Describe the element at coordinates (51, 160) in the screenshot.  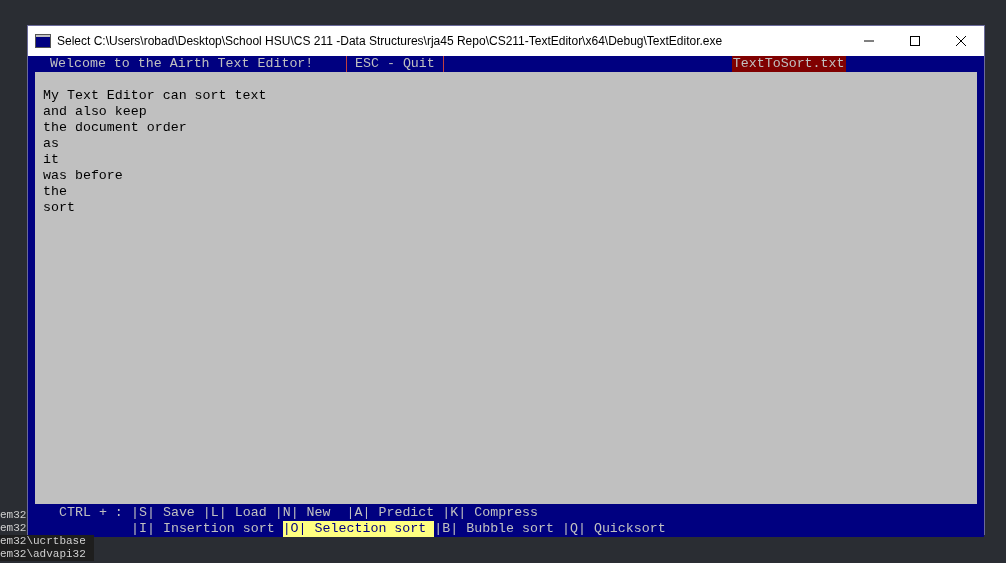
I see `document-line: it` at that location.